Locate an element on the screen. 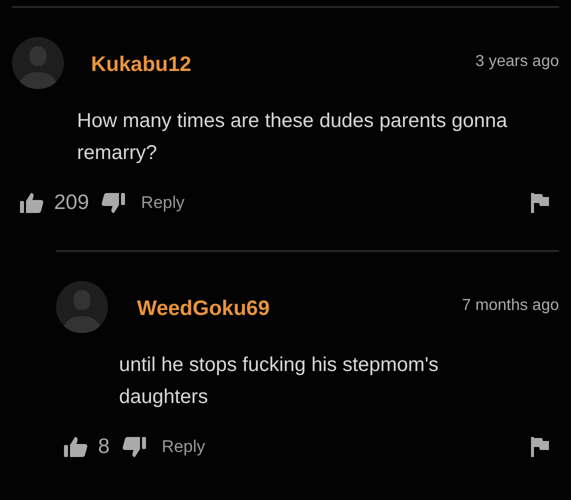 The width and height of the screenshot is (571, 500). like-count: 8 is located at coordinates (104, 447).